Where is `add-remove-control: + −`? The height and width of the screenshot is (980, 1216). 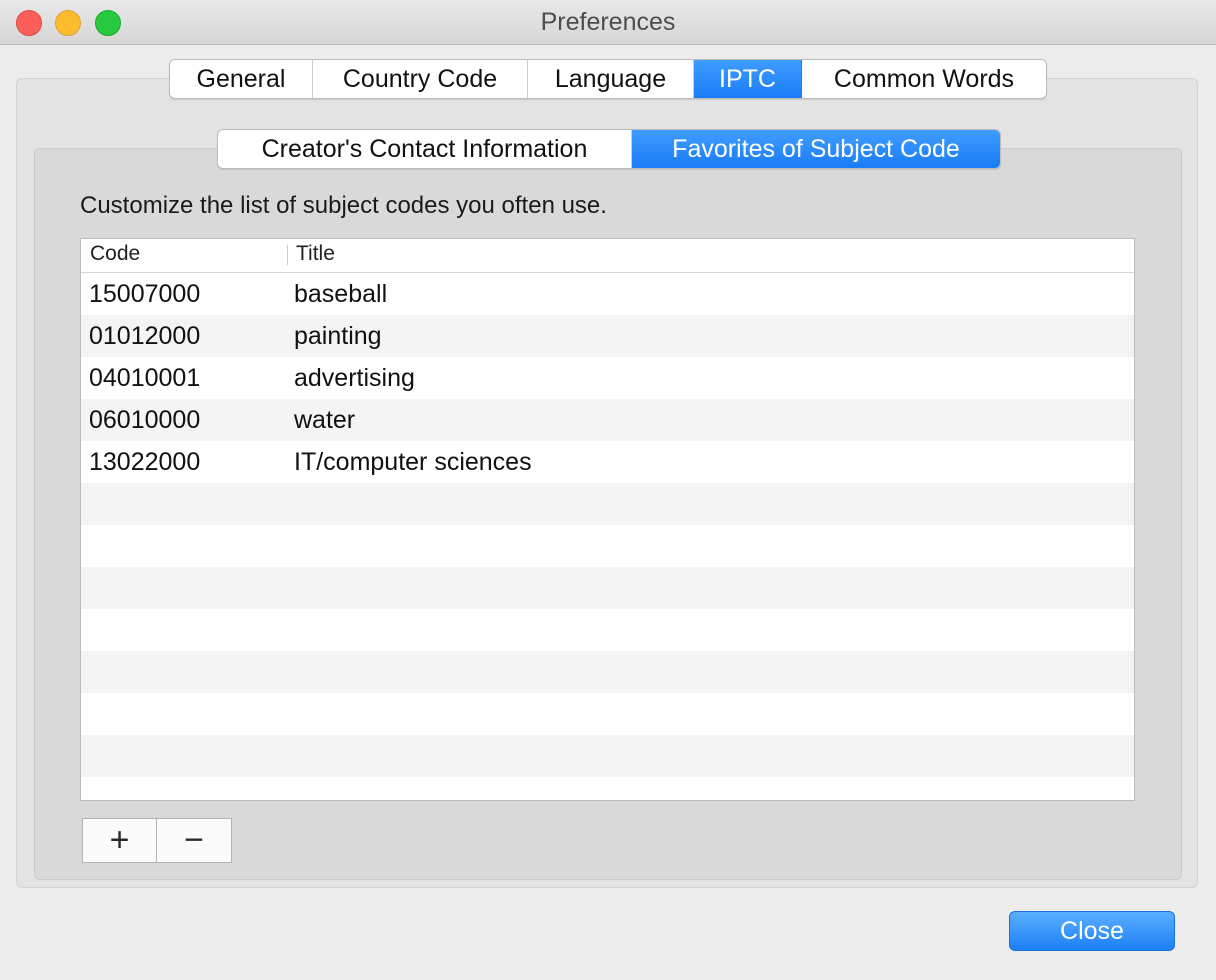
add-remove-control: + − is located at coordinates (157, 840).